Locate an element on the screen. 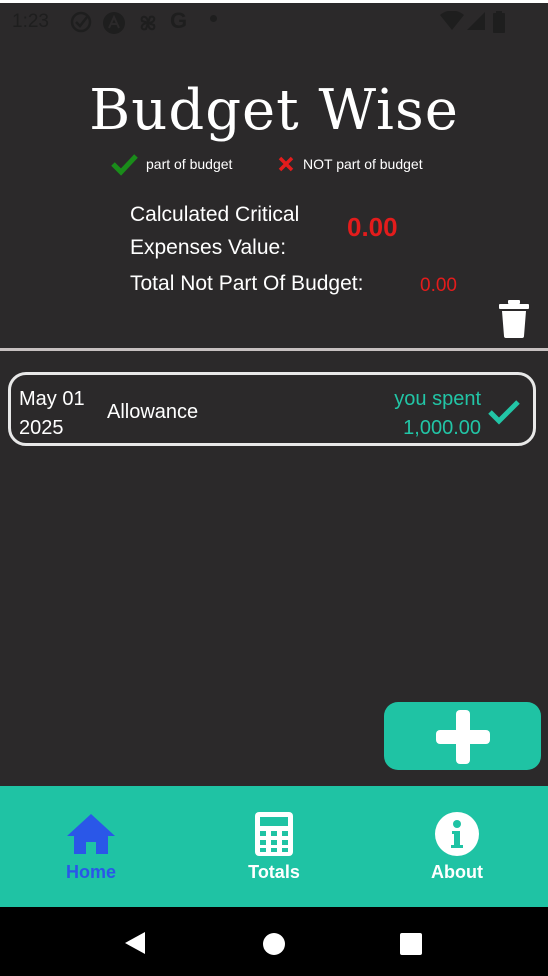  entry-date-year: 2025 is located at coordinates (41, 428).